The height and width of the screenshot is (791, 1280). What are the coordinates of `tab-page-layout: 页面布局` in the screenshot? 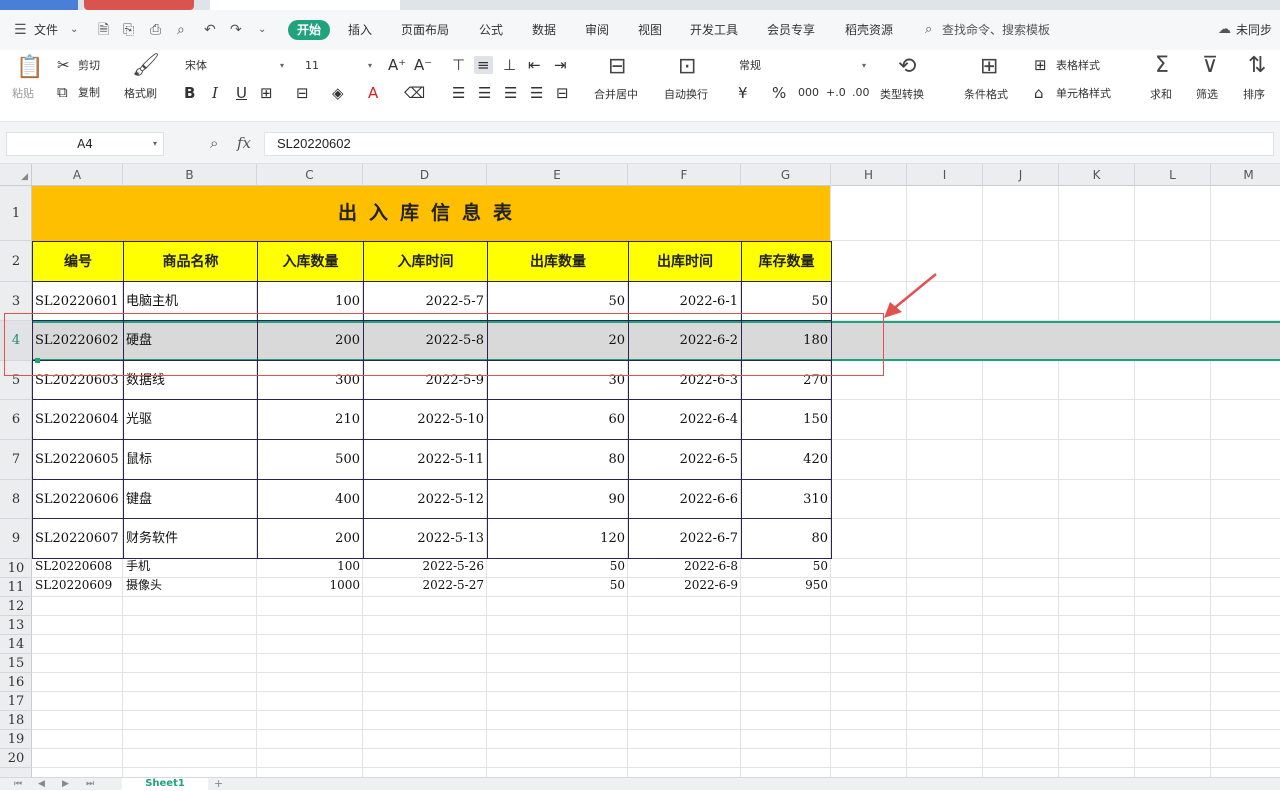 It's located at (425, 30).